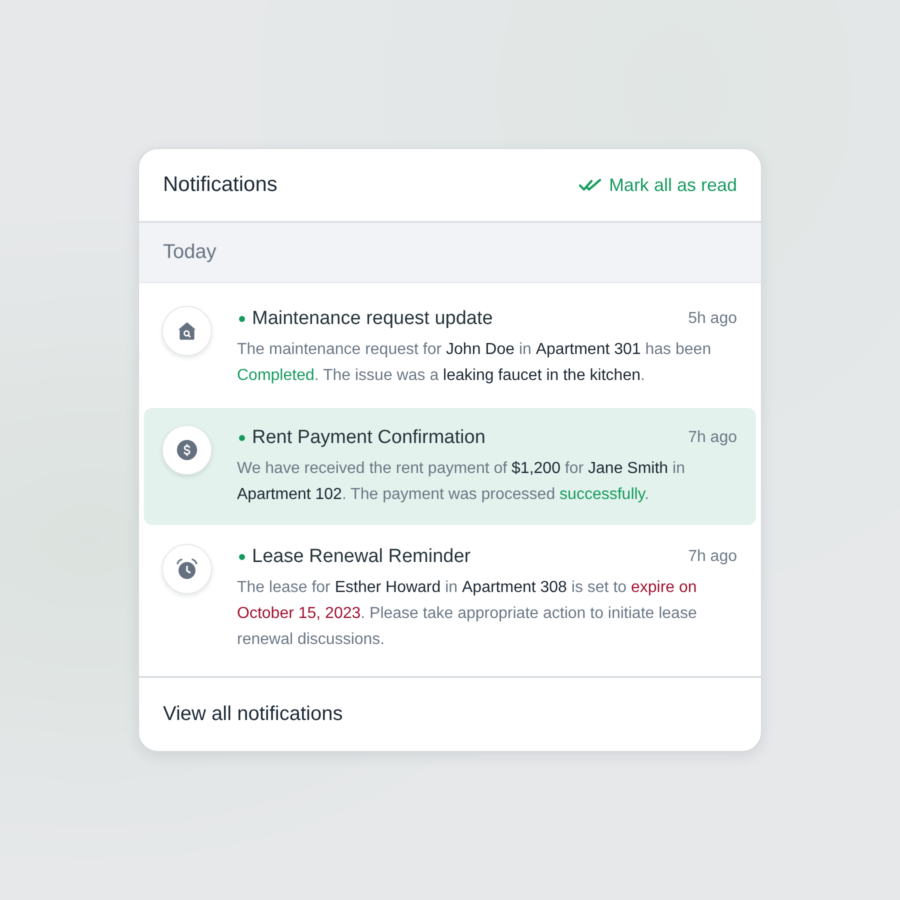 This screenshot has height=900, width=900. What do you see at coordinates (461, 482) in the screenshot?
I see `notification-message: We have received the rent payment of $1,200 for Jane Smith in Apartment 102. The payment was processed successfully.` at bounding box center [461, 482].